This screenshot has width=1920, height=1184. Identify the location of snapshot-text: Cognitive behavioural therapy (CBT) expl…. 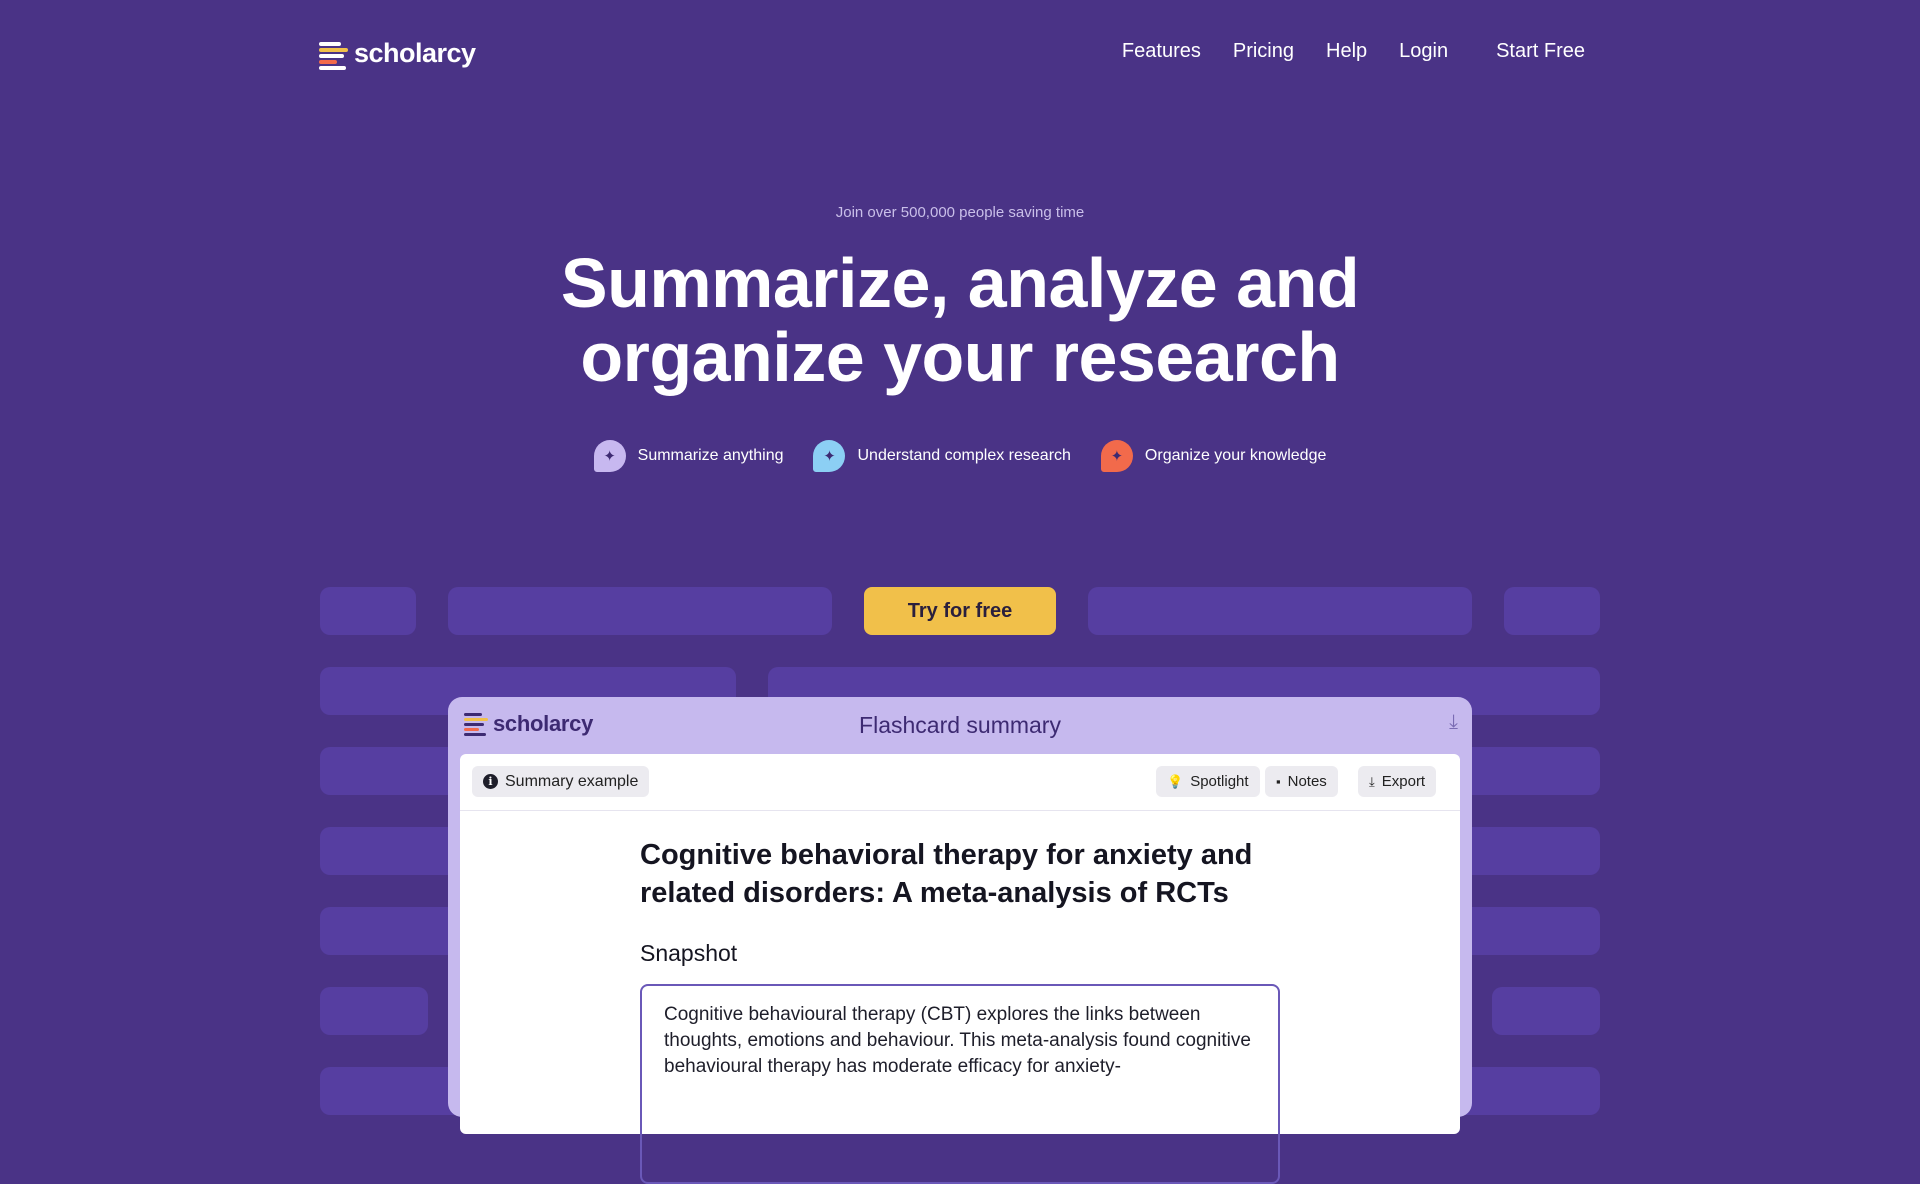
(957, 1040).